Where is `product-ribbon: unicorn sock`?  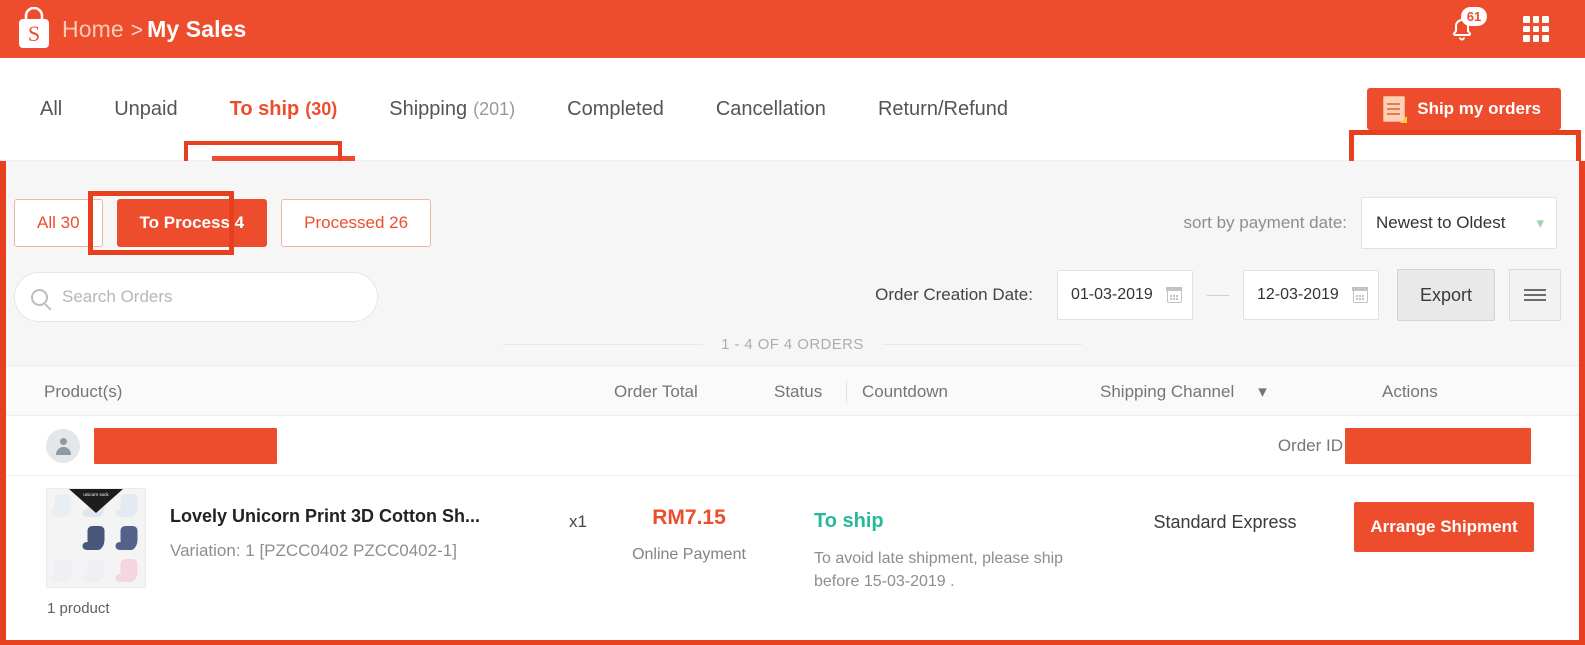 product-ribbon: unicorn sock is located at coordinates (96, 501).